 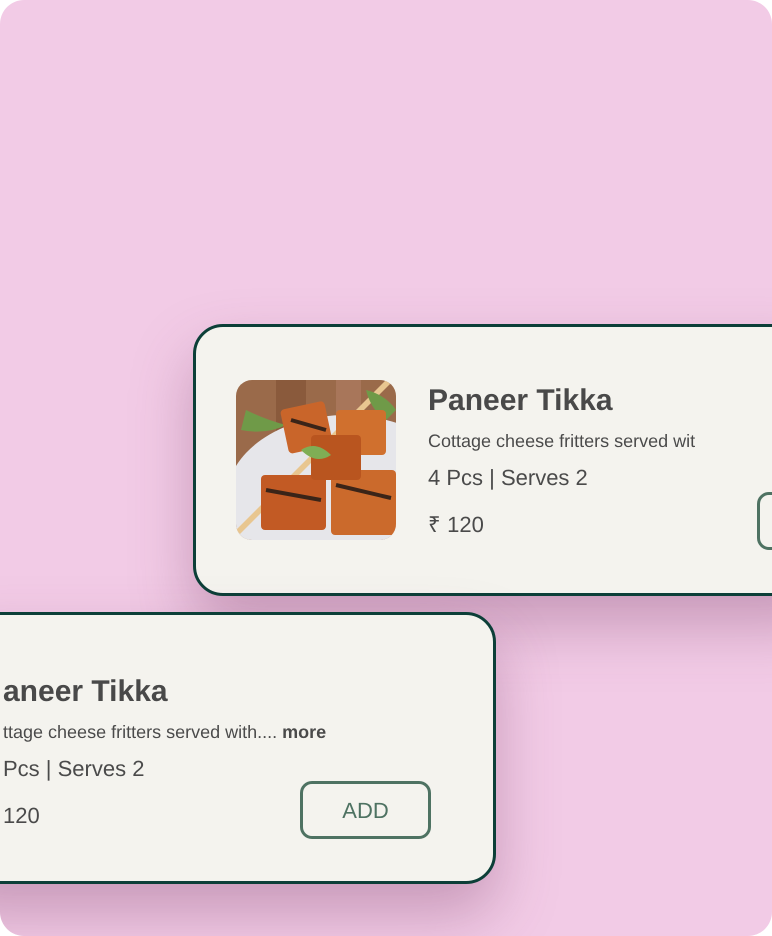 What do you see at coordinates (456, 525) in the screenshot?
I see `price: ₹ 120` at bounding box center [456, 525].